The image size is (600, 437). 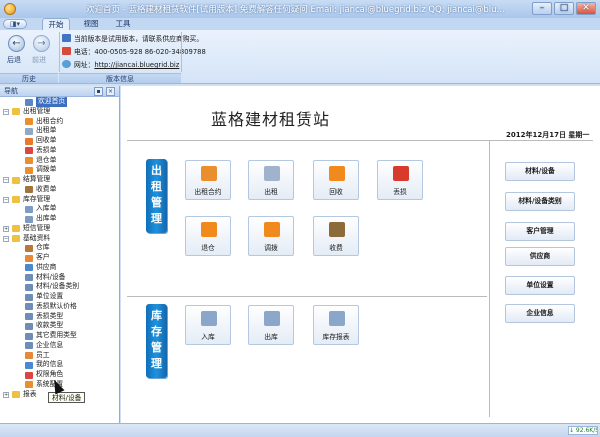 What do you see at coordinates (59, 122) in the screenshot?
I see `tree-item: 出租合约` at bounding box center [59, 122].